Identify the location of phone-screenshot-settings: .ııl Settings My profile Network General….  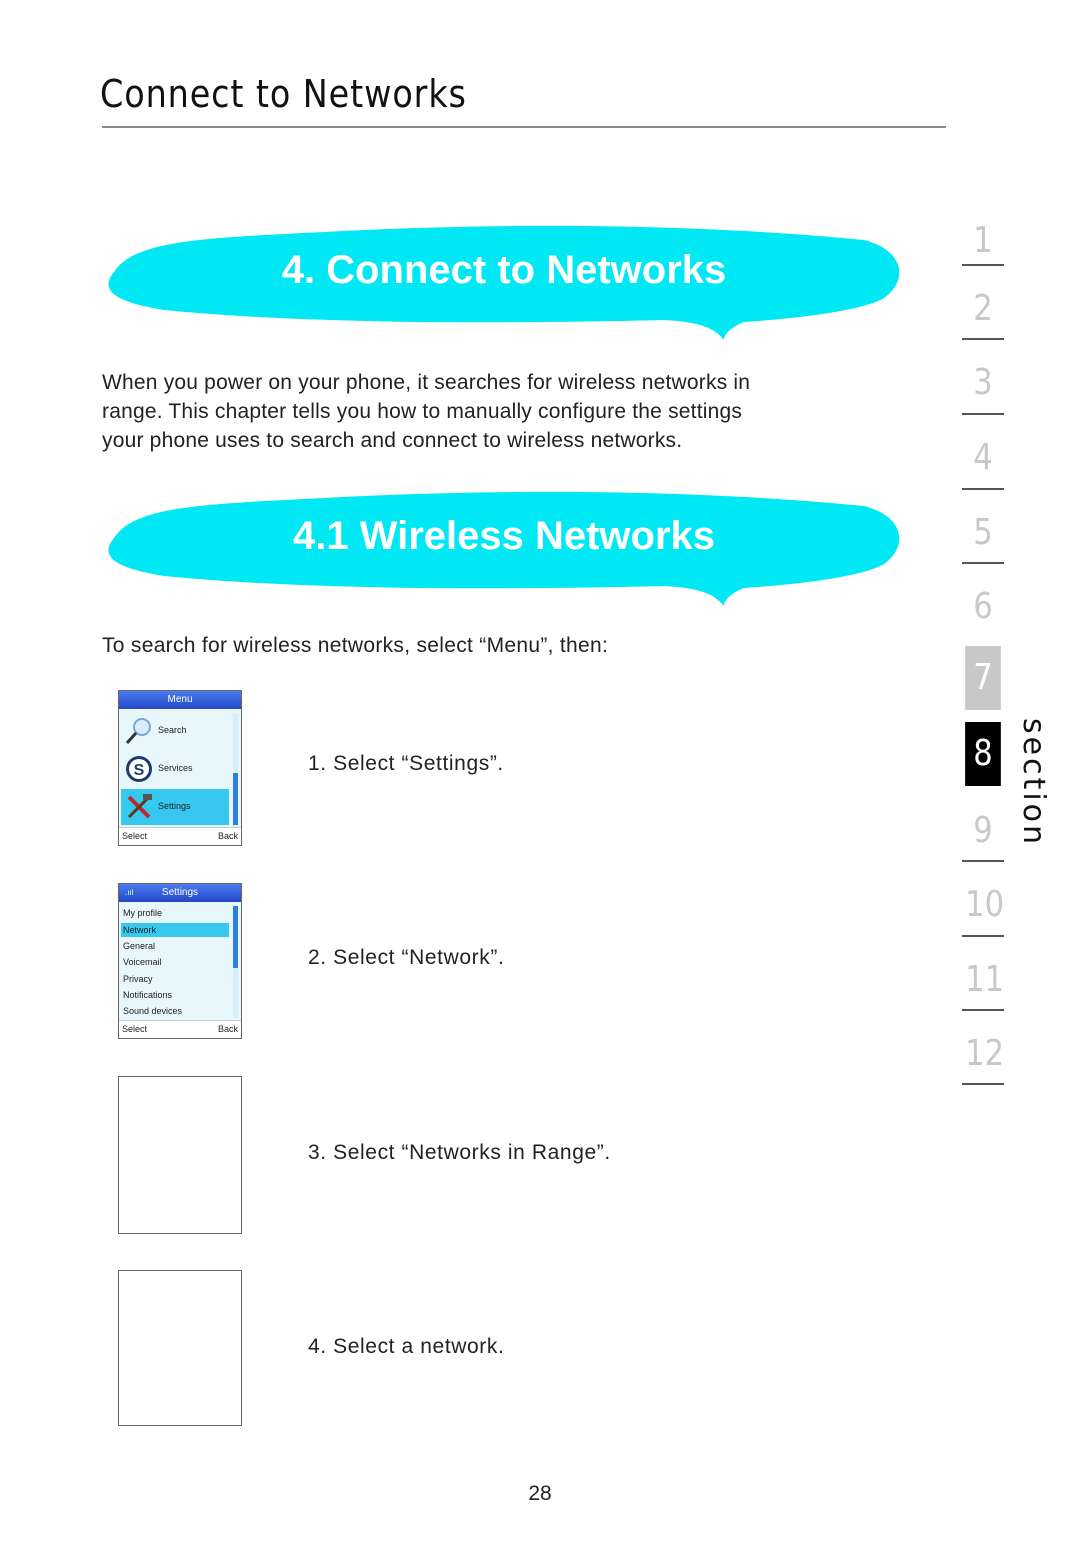
(180, 961).